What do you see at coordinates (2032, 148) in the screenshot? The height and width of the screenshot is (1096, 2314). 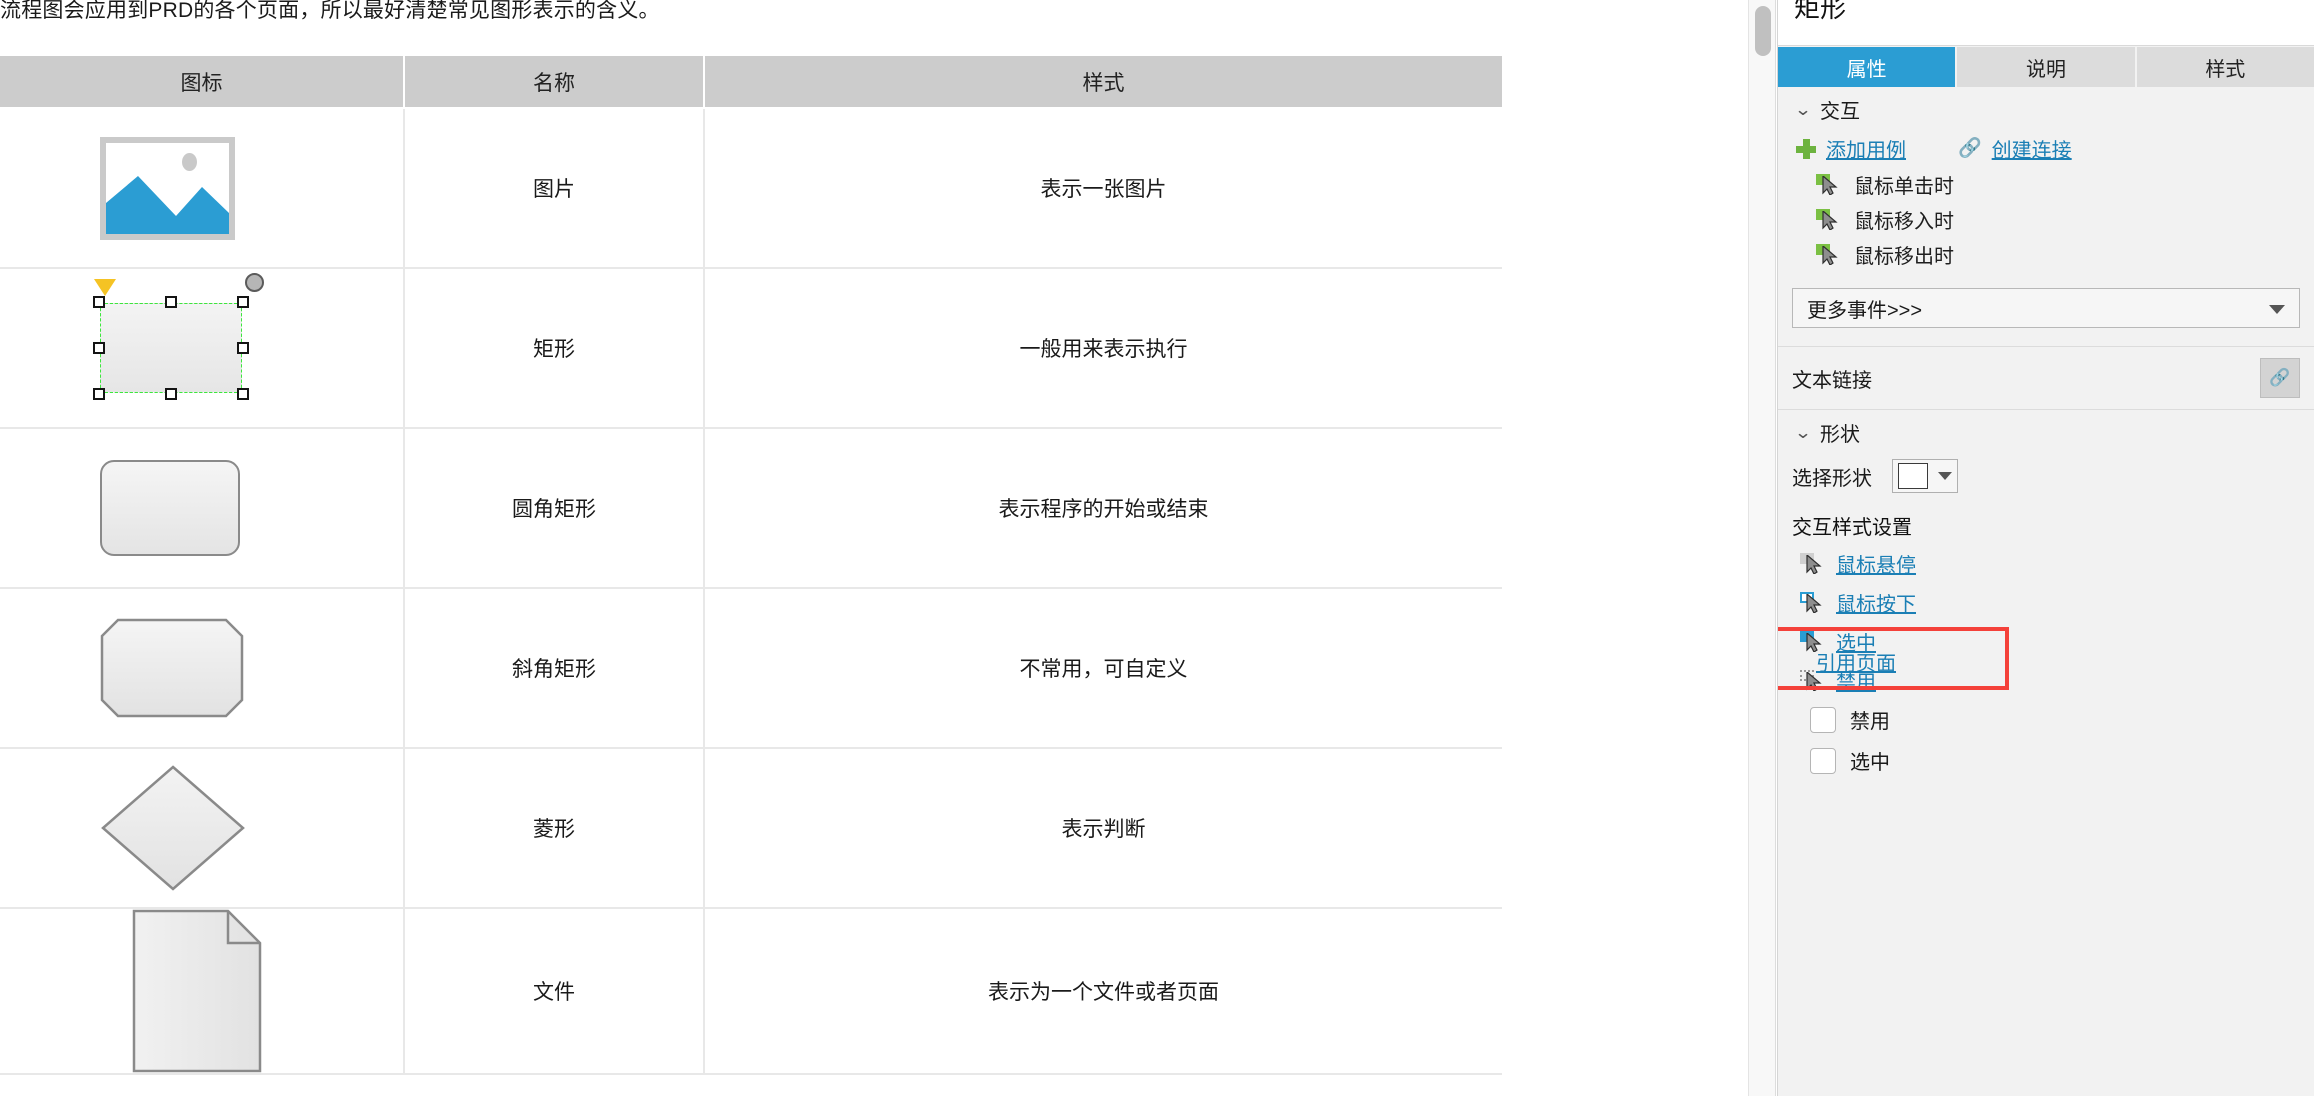 I see `create-link-link: 创建连接` at bounding box center [2032, 148].